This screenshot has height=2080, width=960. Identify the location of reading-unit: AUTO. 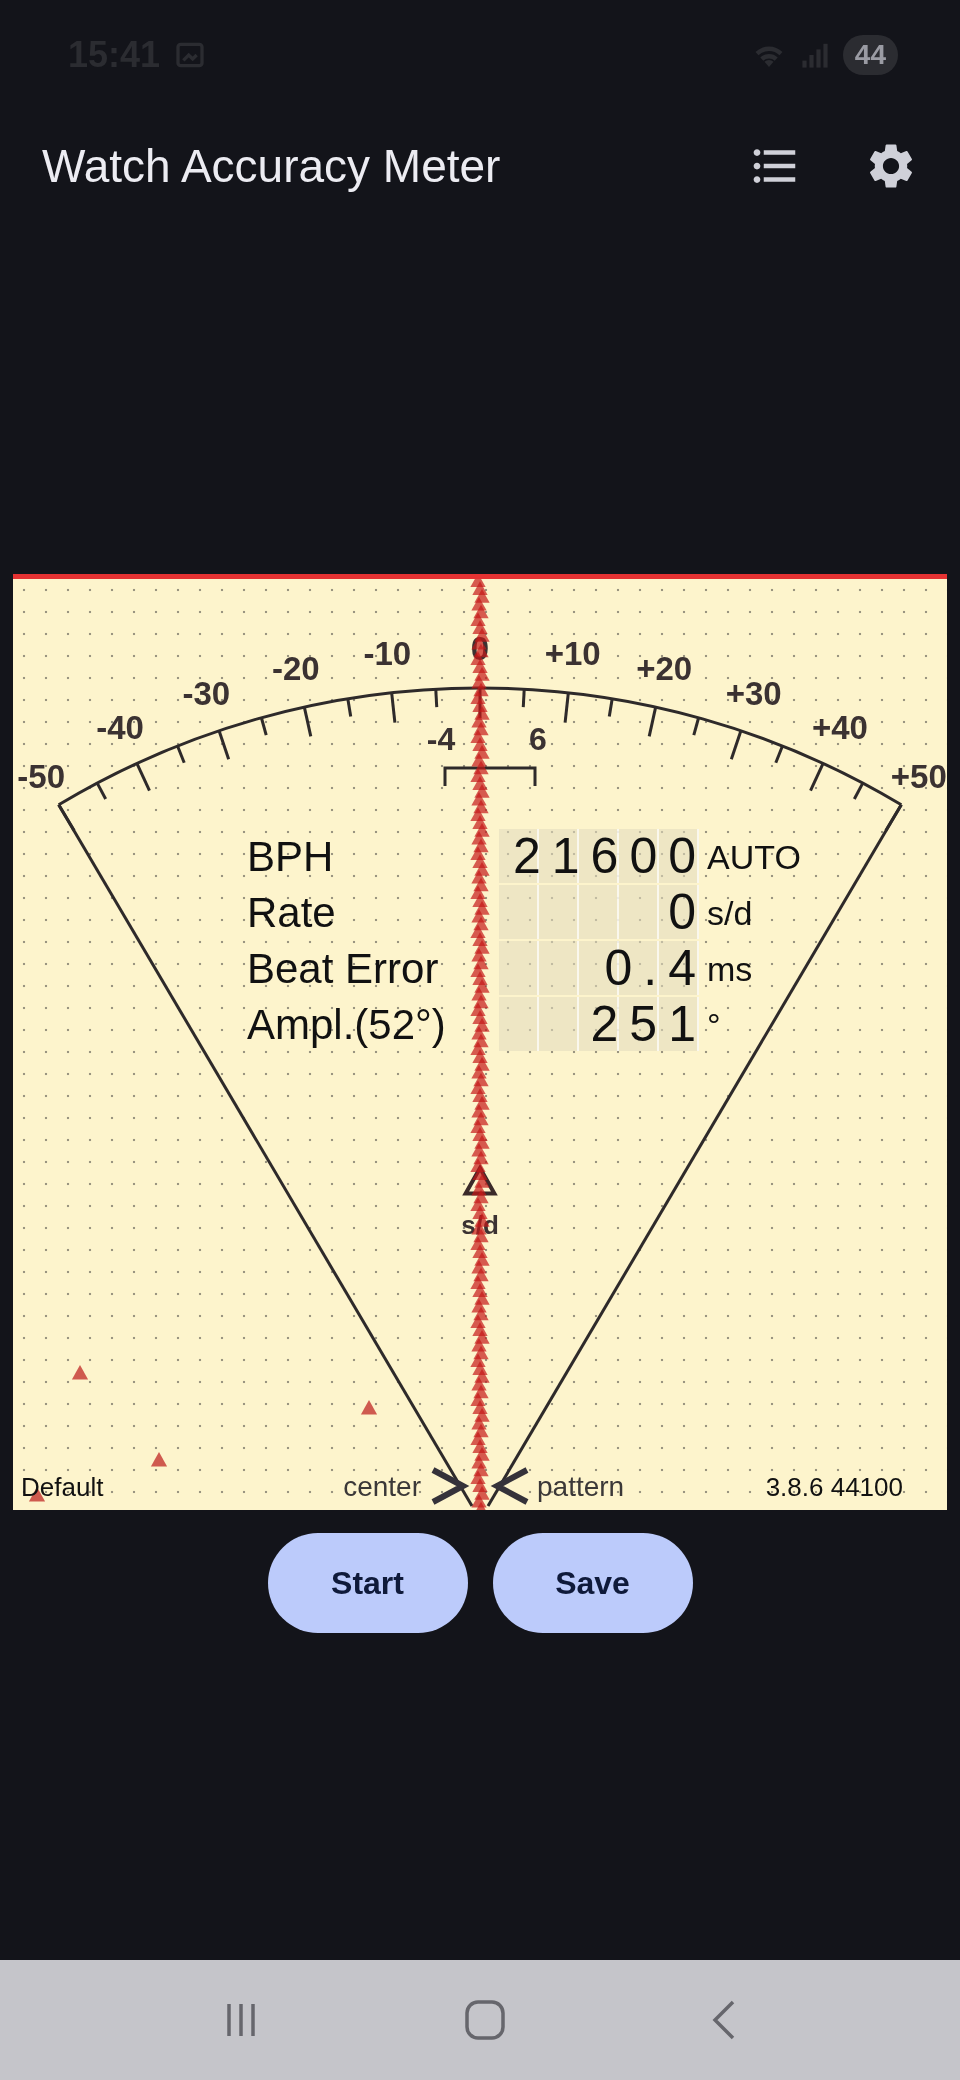
(753, 857).